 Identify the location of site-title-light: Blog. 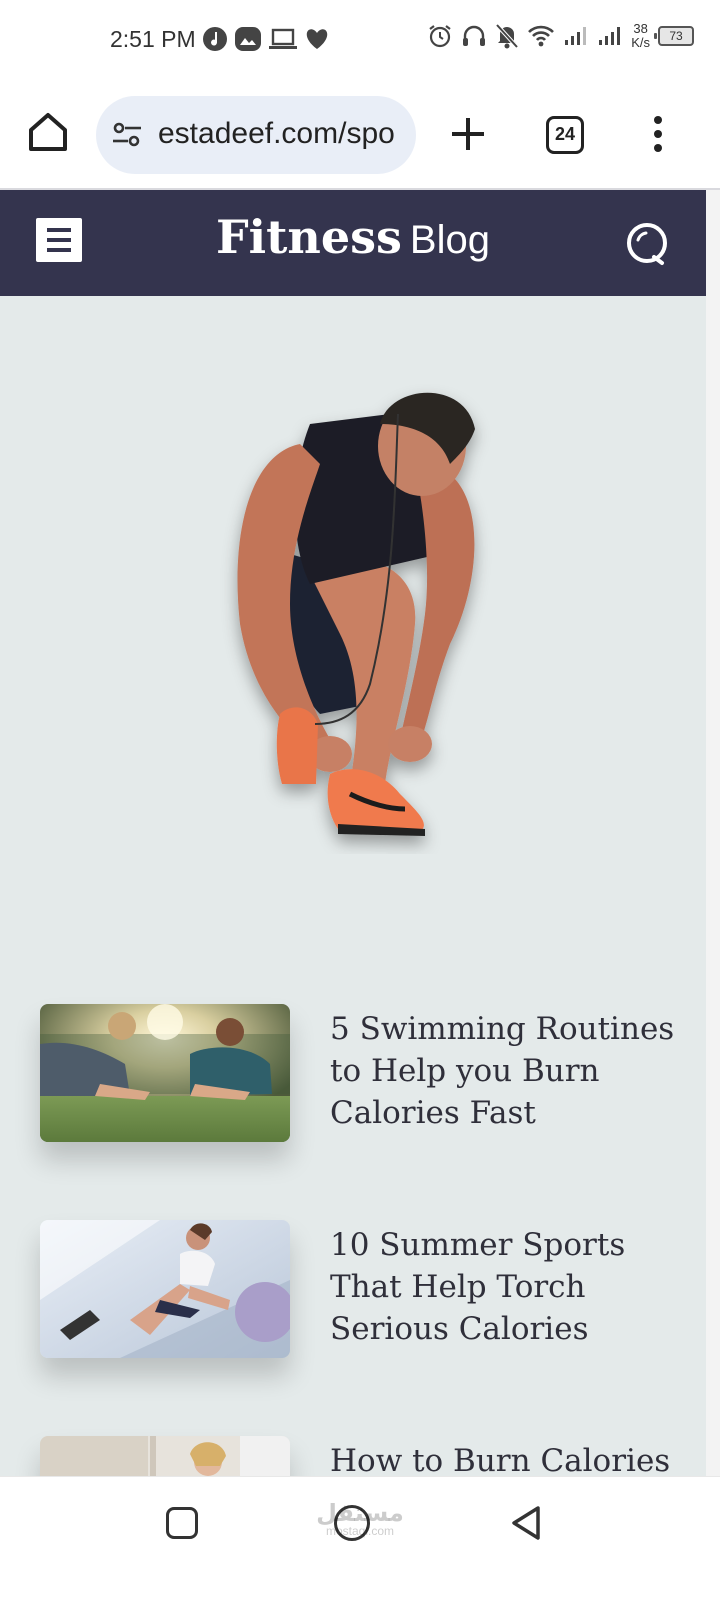
(449, 240).